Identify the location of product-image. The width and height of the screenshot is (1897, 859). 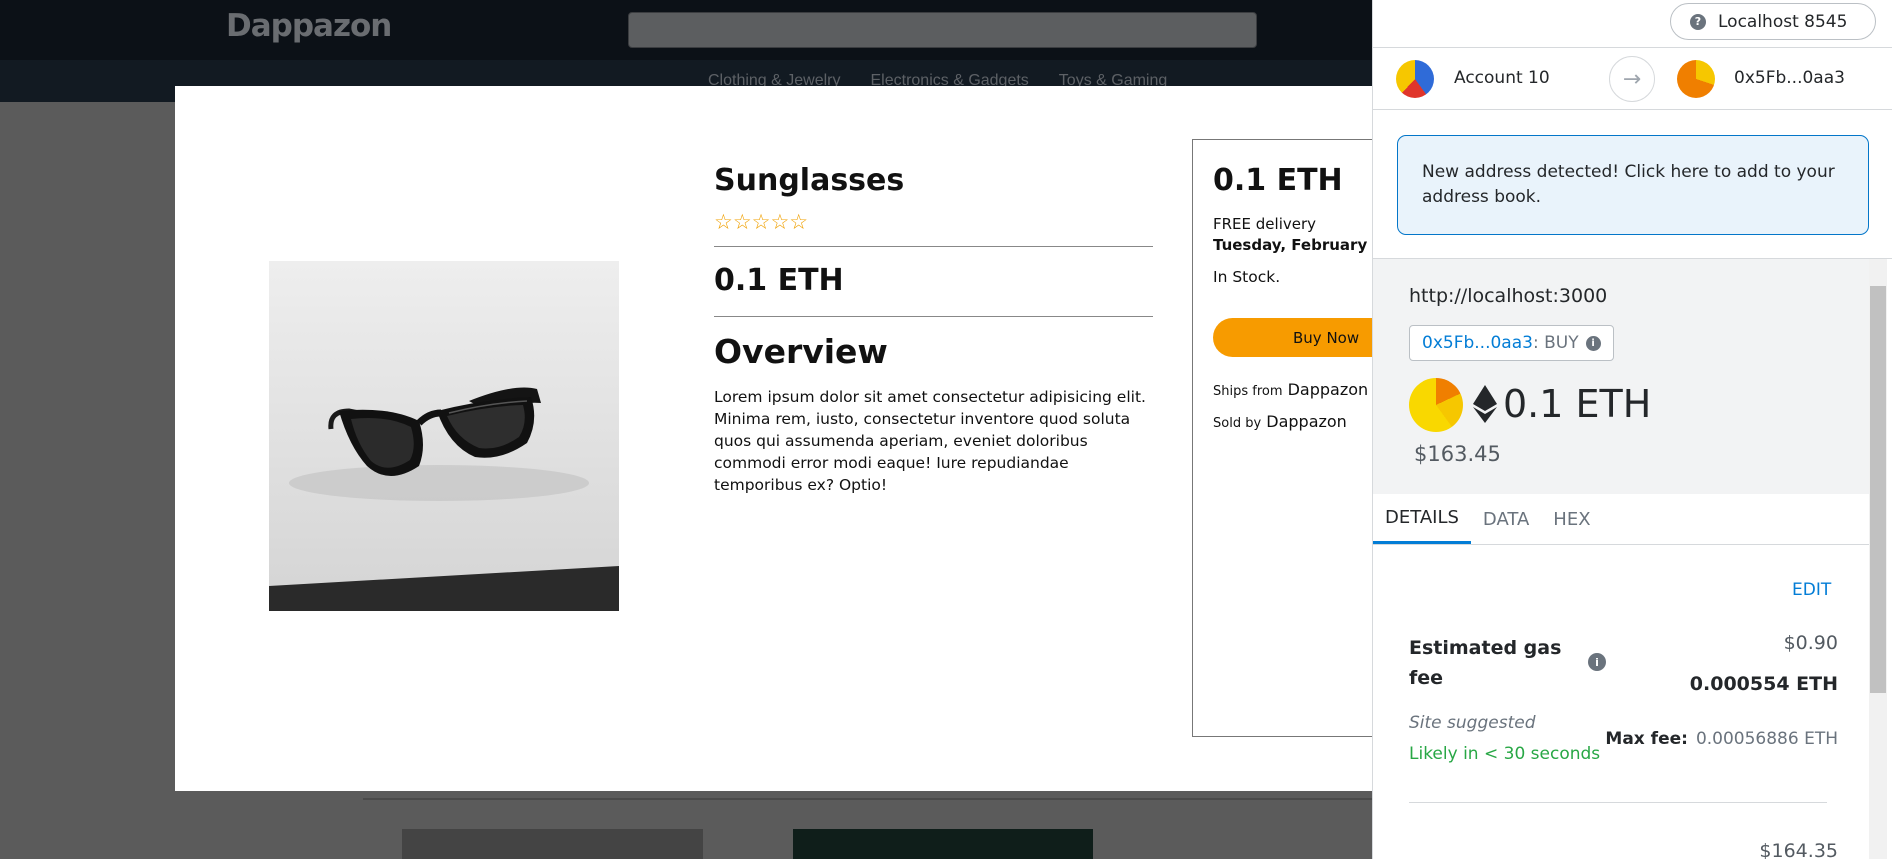
(444, 436).